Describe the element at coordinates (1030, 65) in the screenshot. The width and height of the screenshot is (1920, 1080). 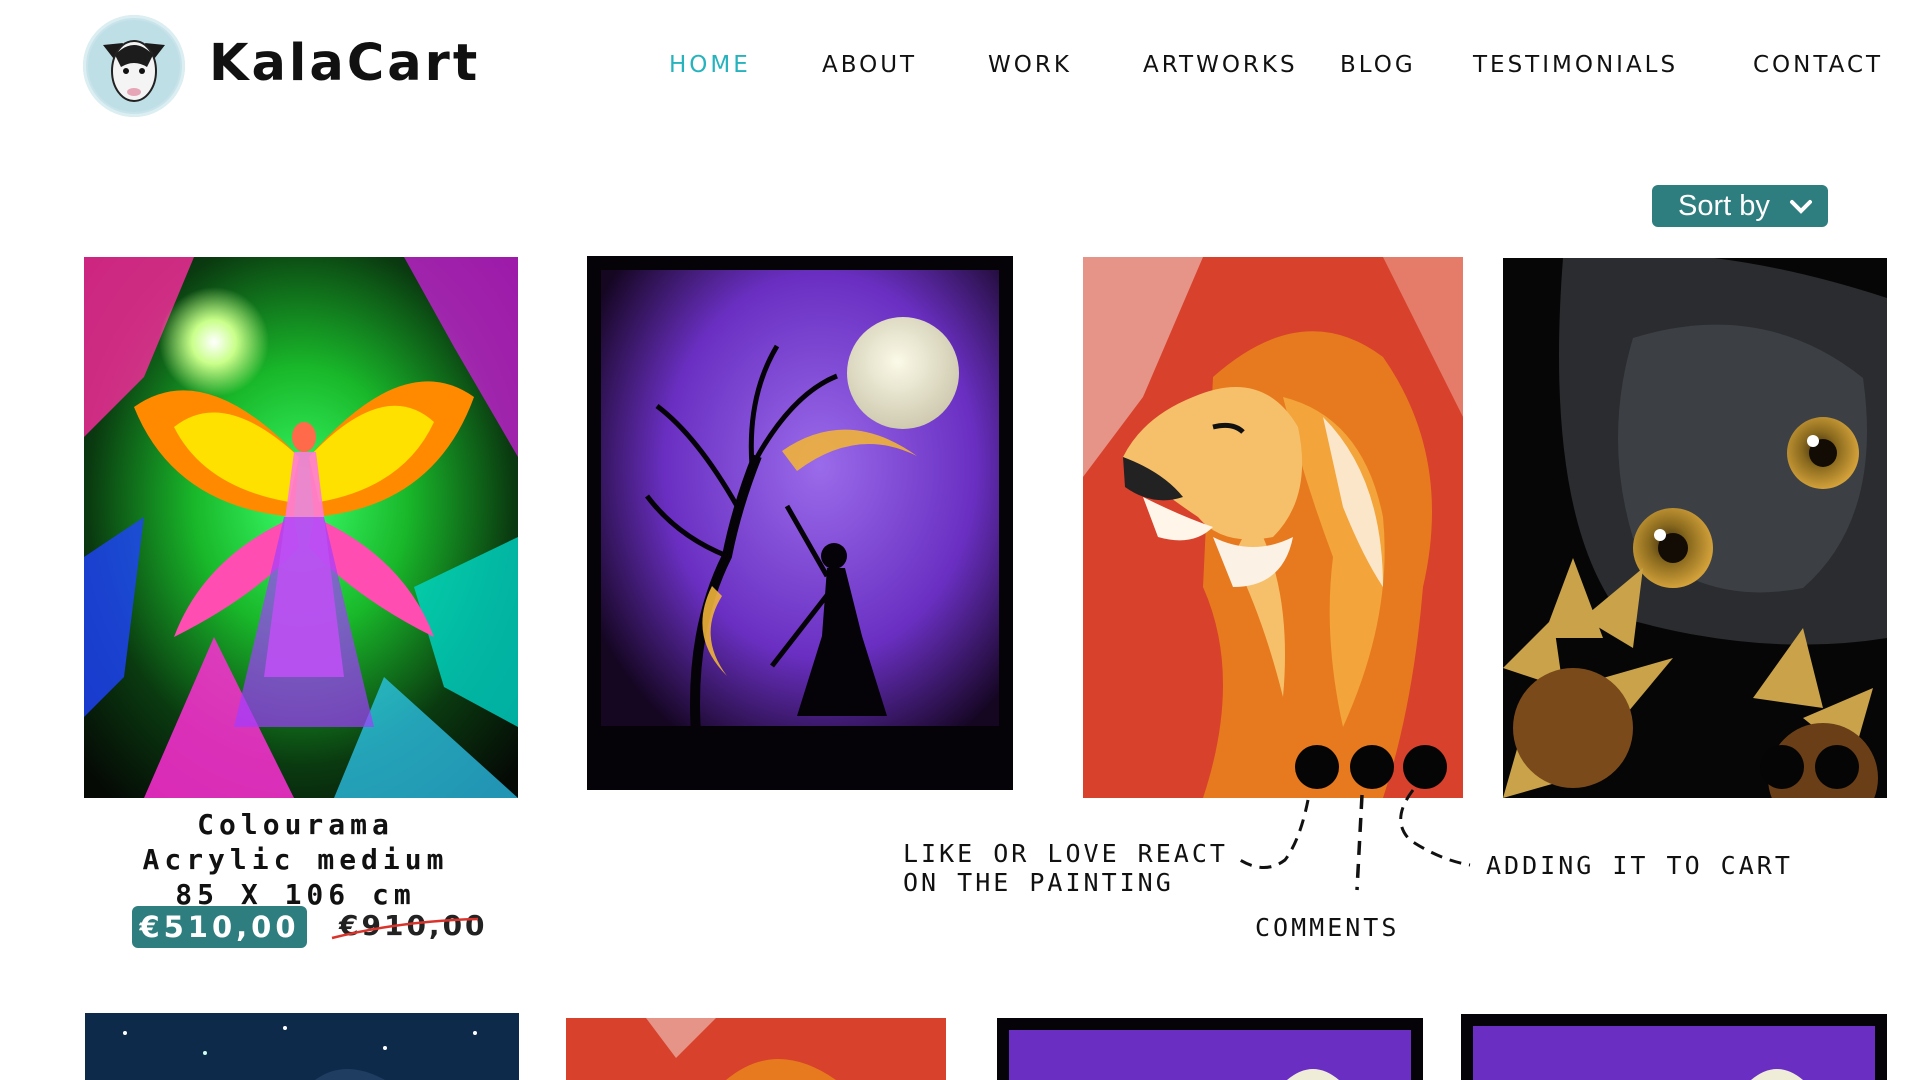
I see `nav-work: WORK` at that location.